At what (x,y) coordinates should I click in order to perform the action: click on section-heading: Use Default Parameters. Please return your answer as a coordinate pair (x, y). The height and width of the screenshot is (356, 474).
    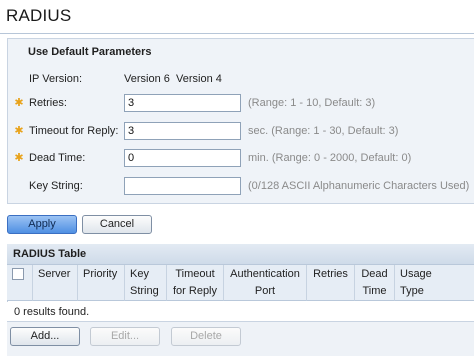
    Looking at the image, I should click on (90, 52).